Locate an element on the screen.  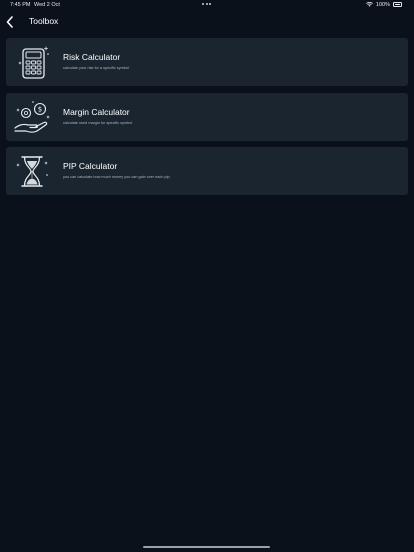
back-button is located at coordinates (10, 22).